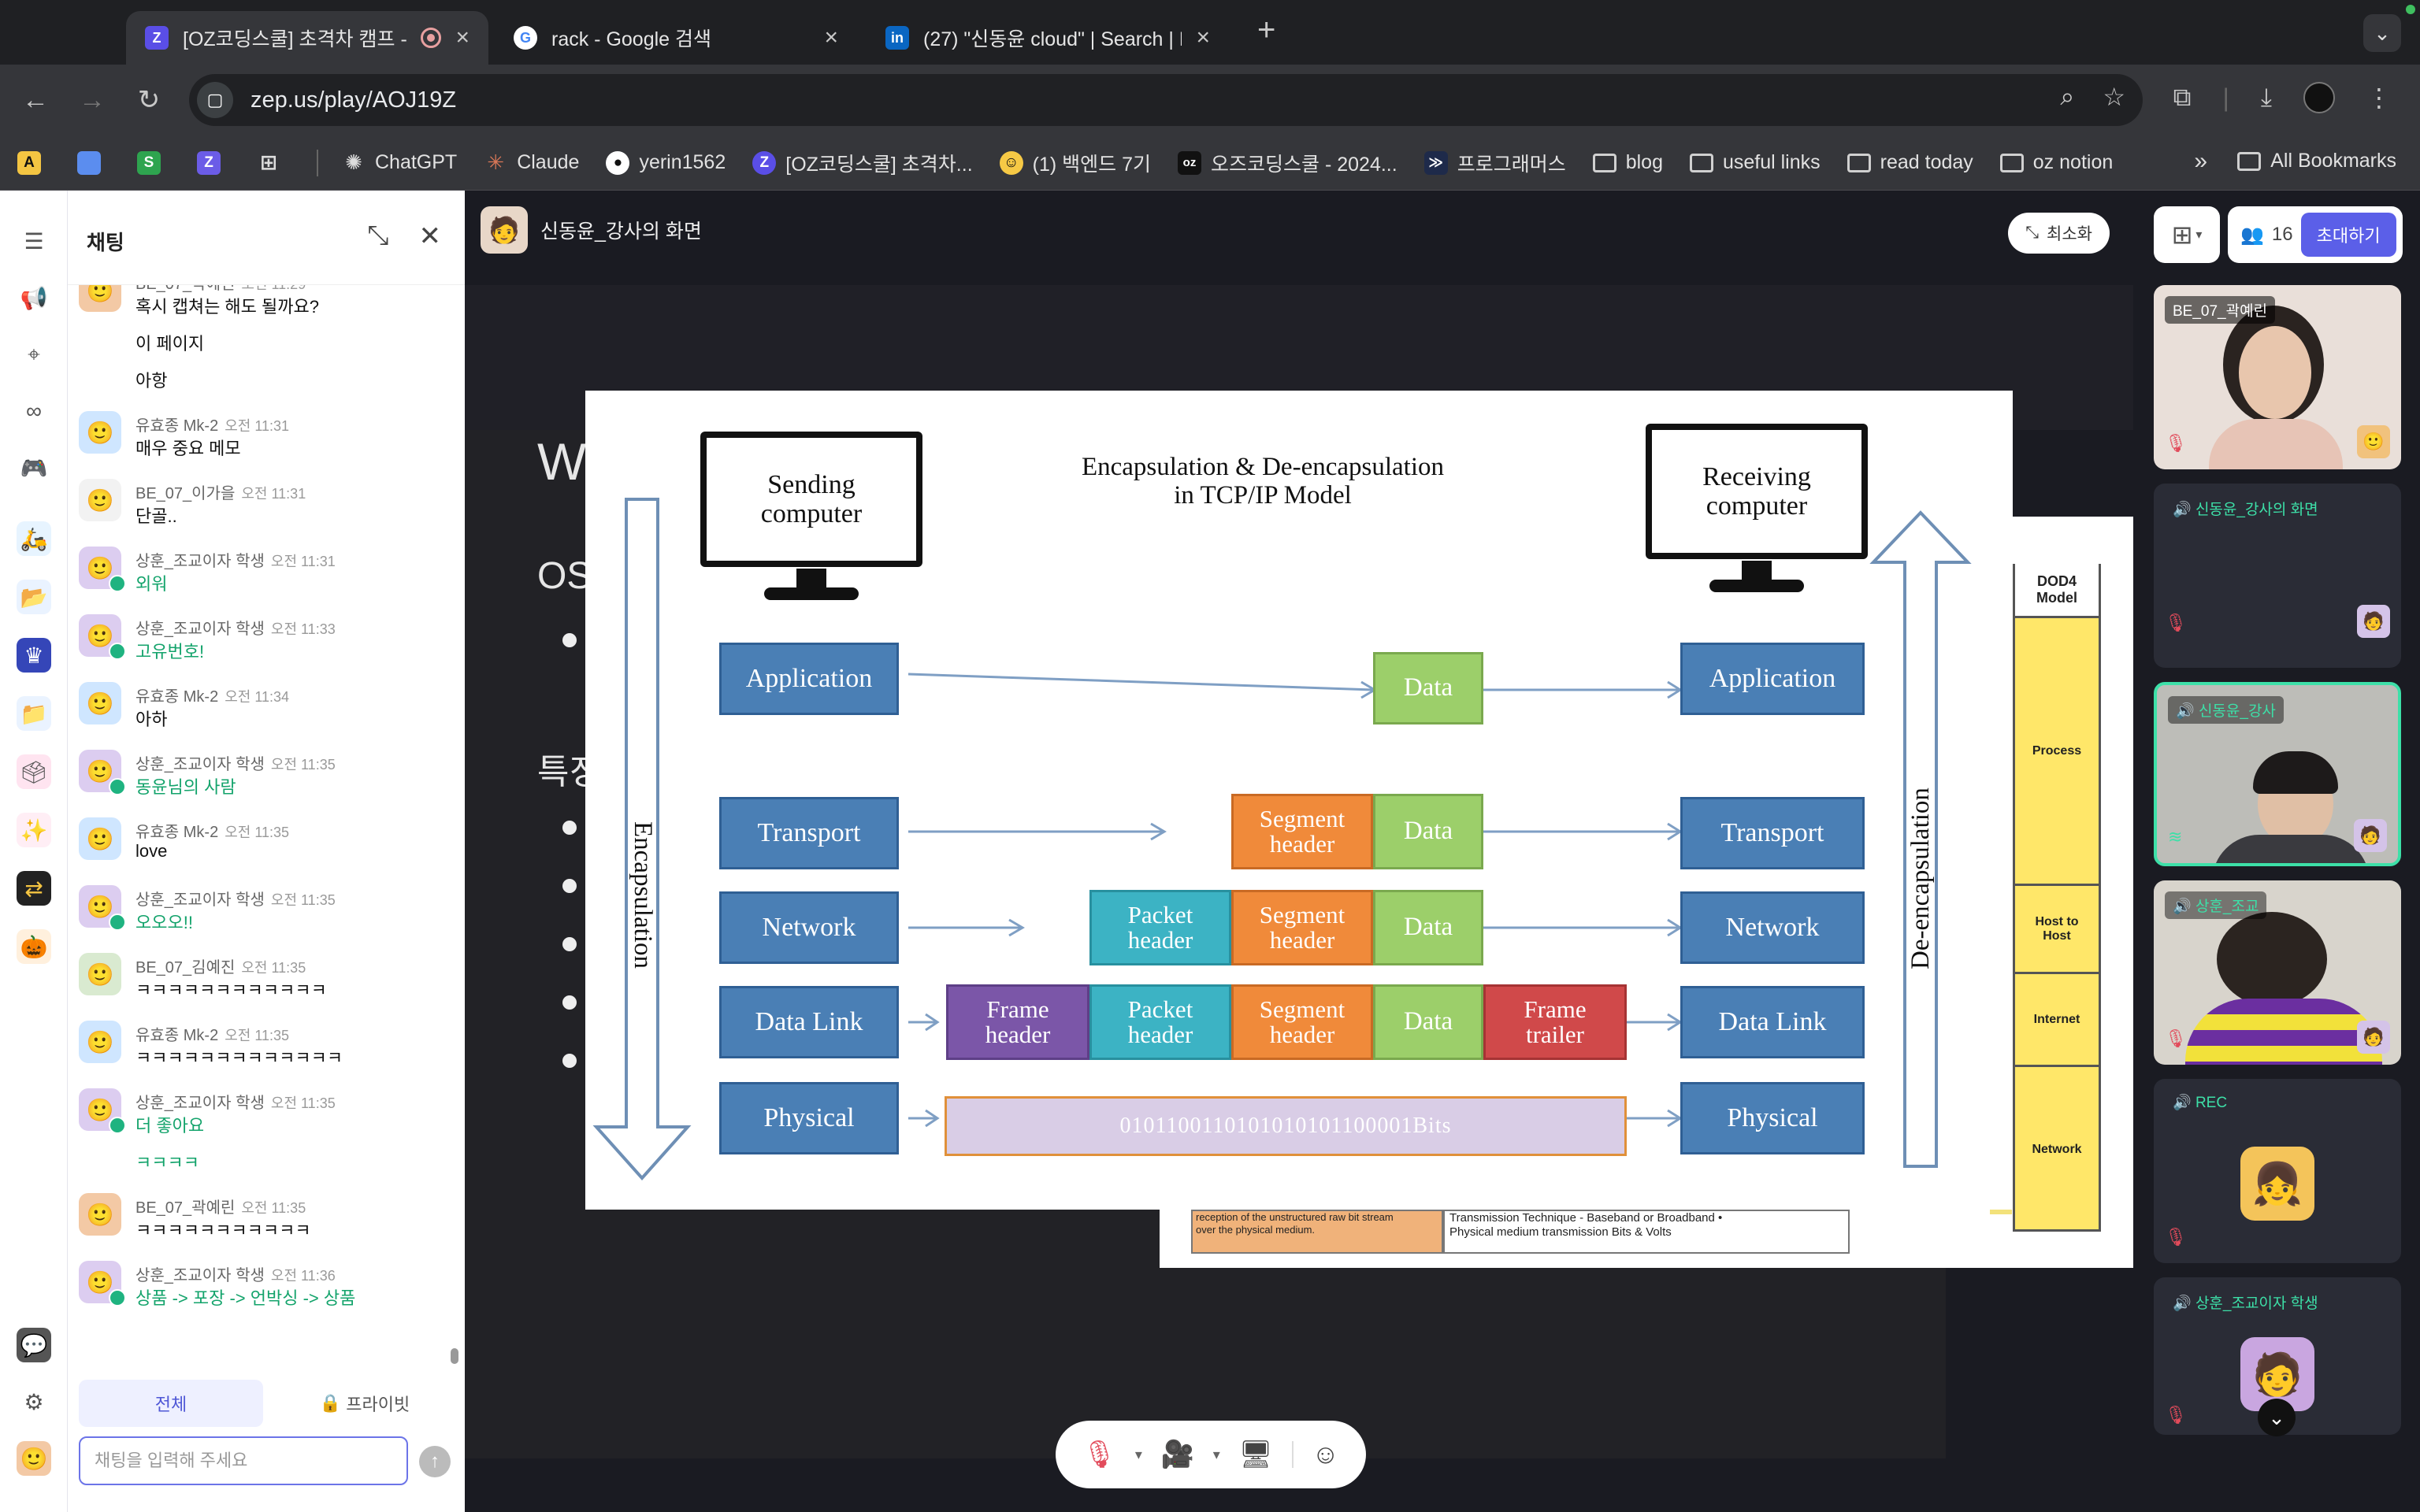  I want to click on zoom-icon: ⌕, so click(2067, 97).